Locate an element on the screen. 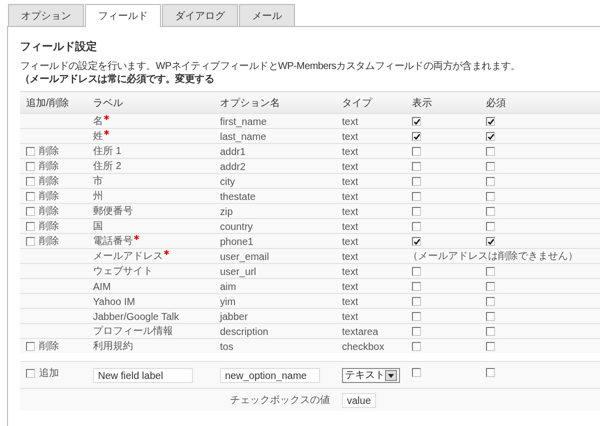 The width and height of the screenshot is (600, 426). option-name: user_email is located at coordinates (244, 256).